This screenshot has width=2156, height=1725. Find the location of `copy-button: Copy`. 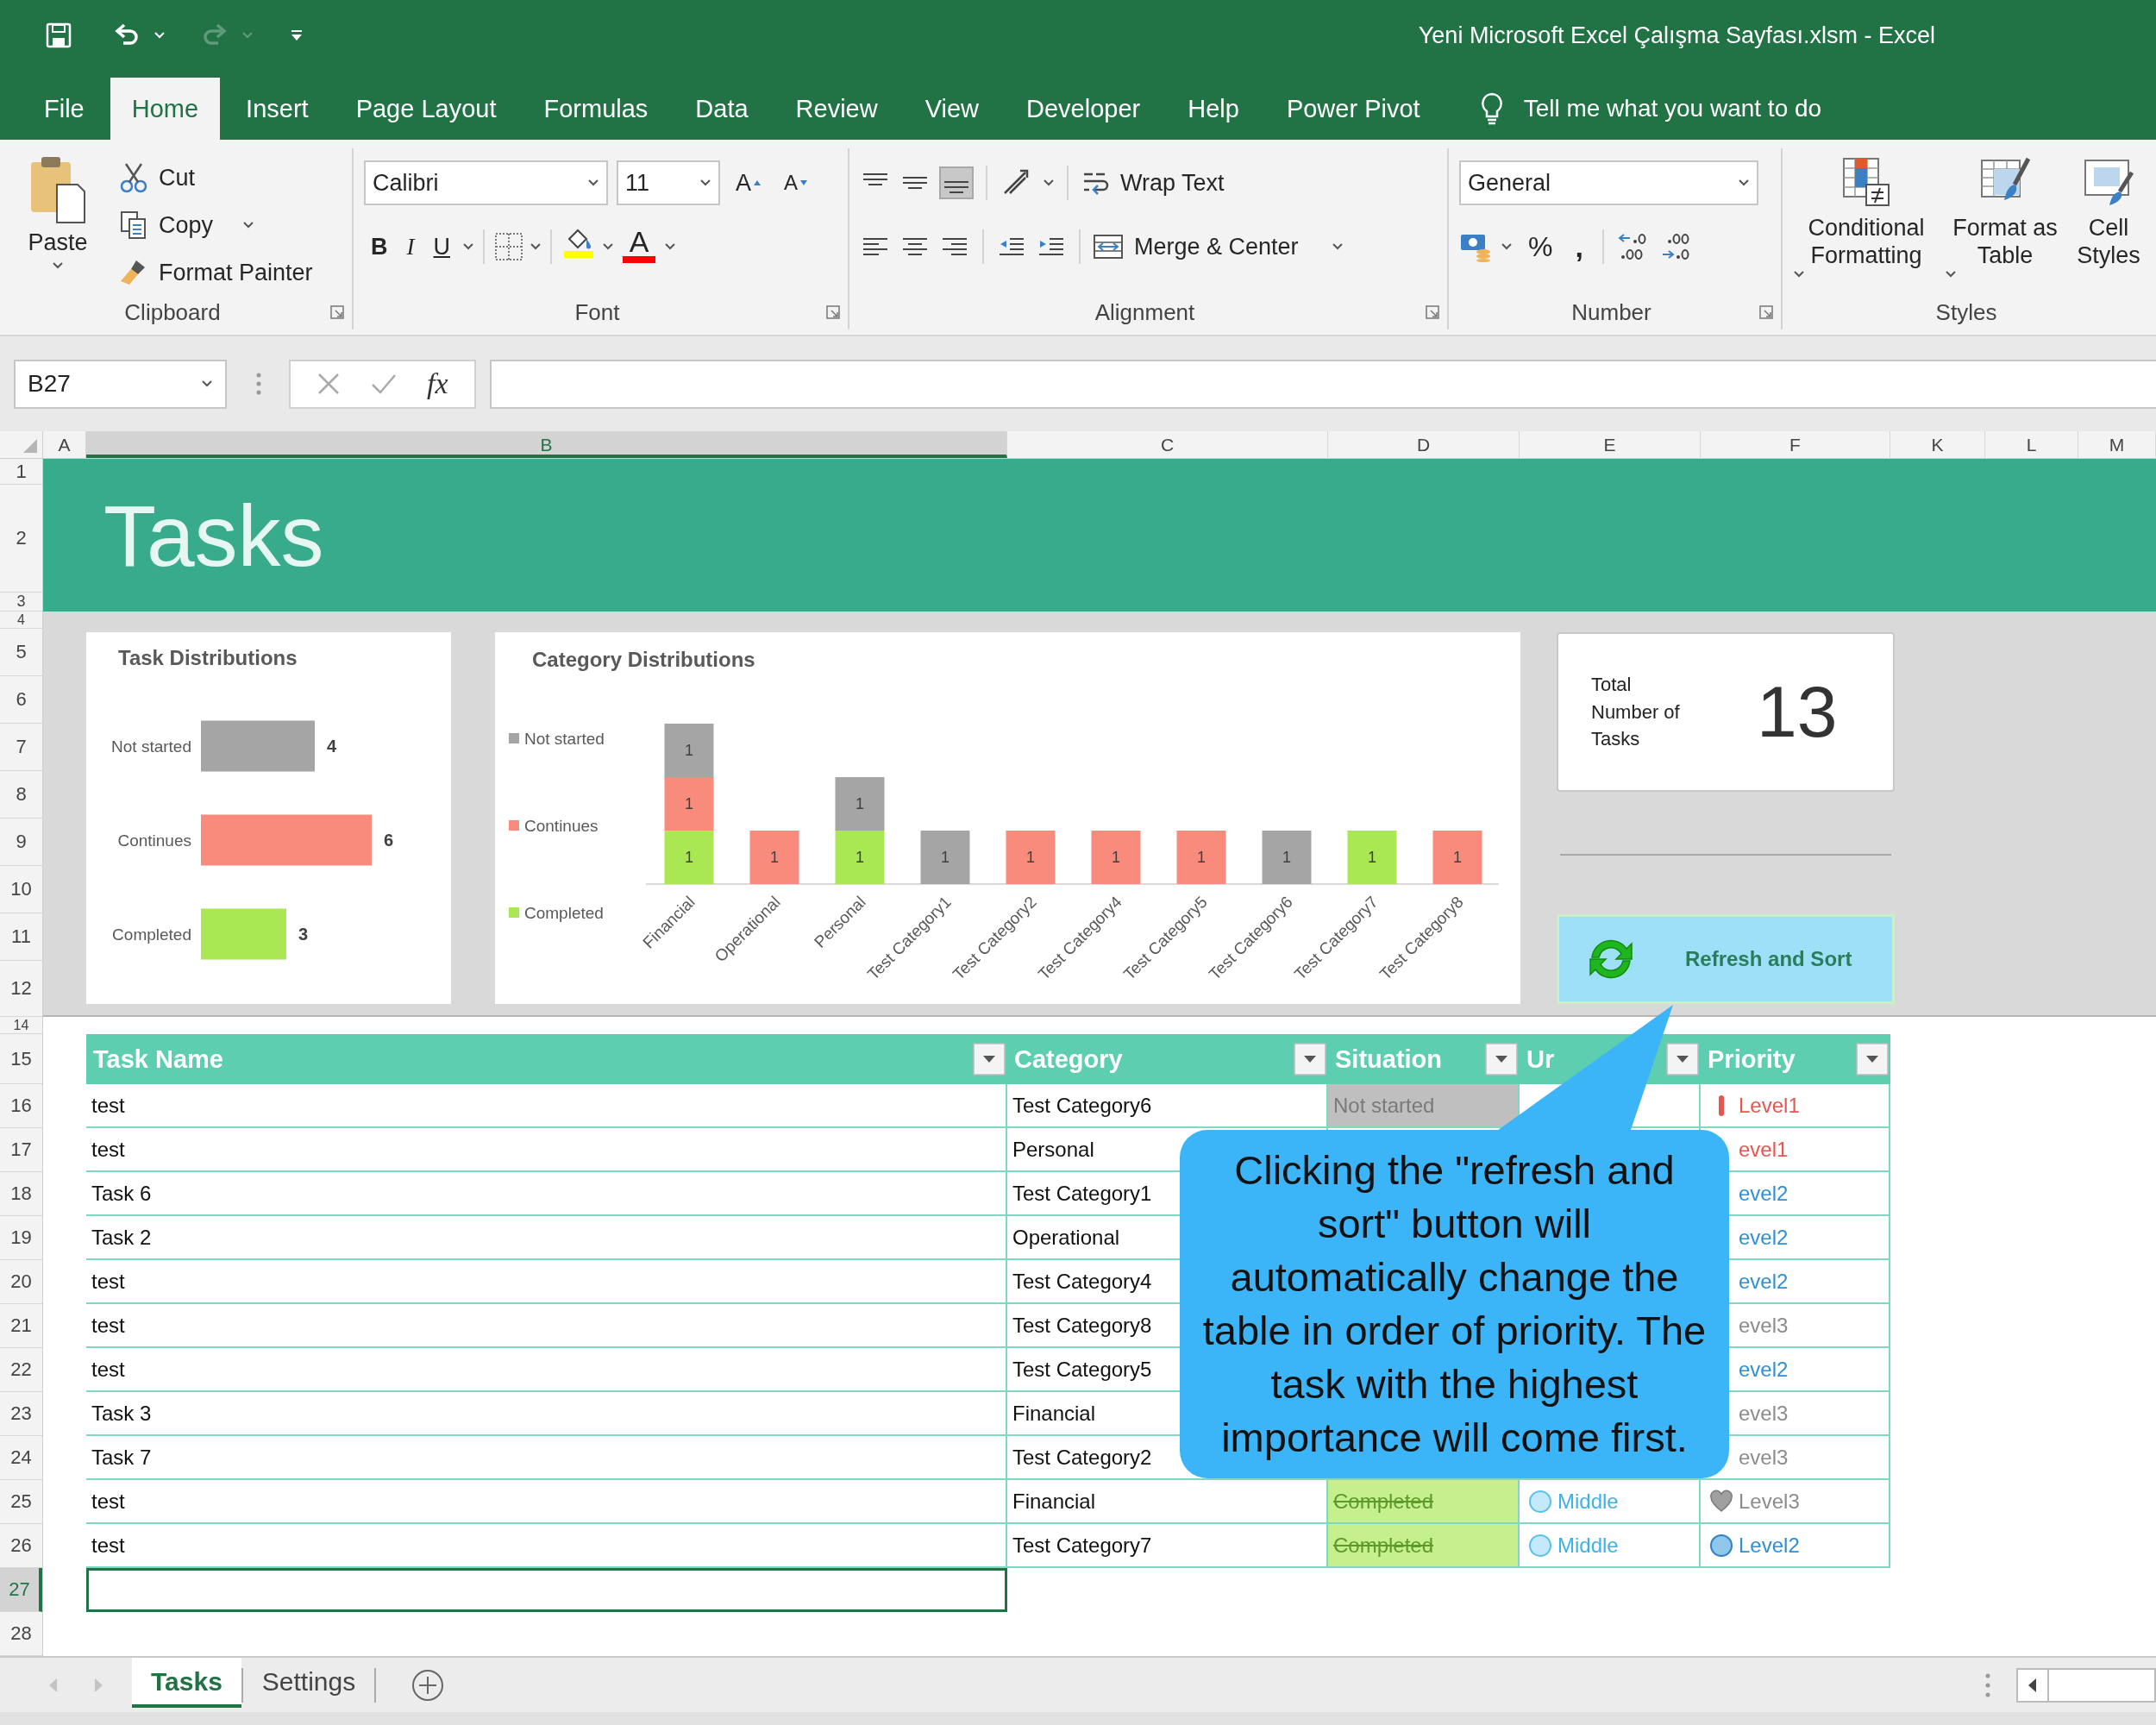

copy-button: Copy is located at coordinates (216, 226).